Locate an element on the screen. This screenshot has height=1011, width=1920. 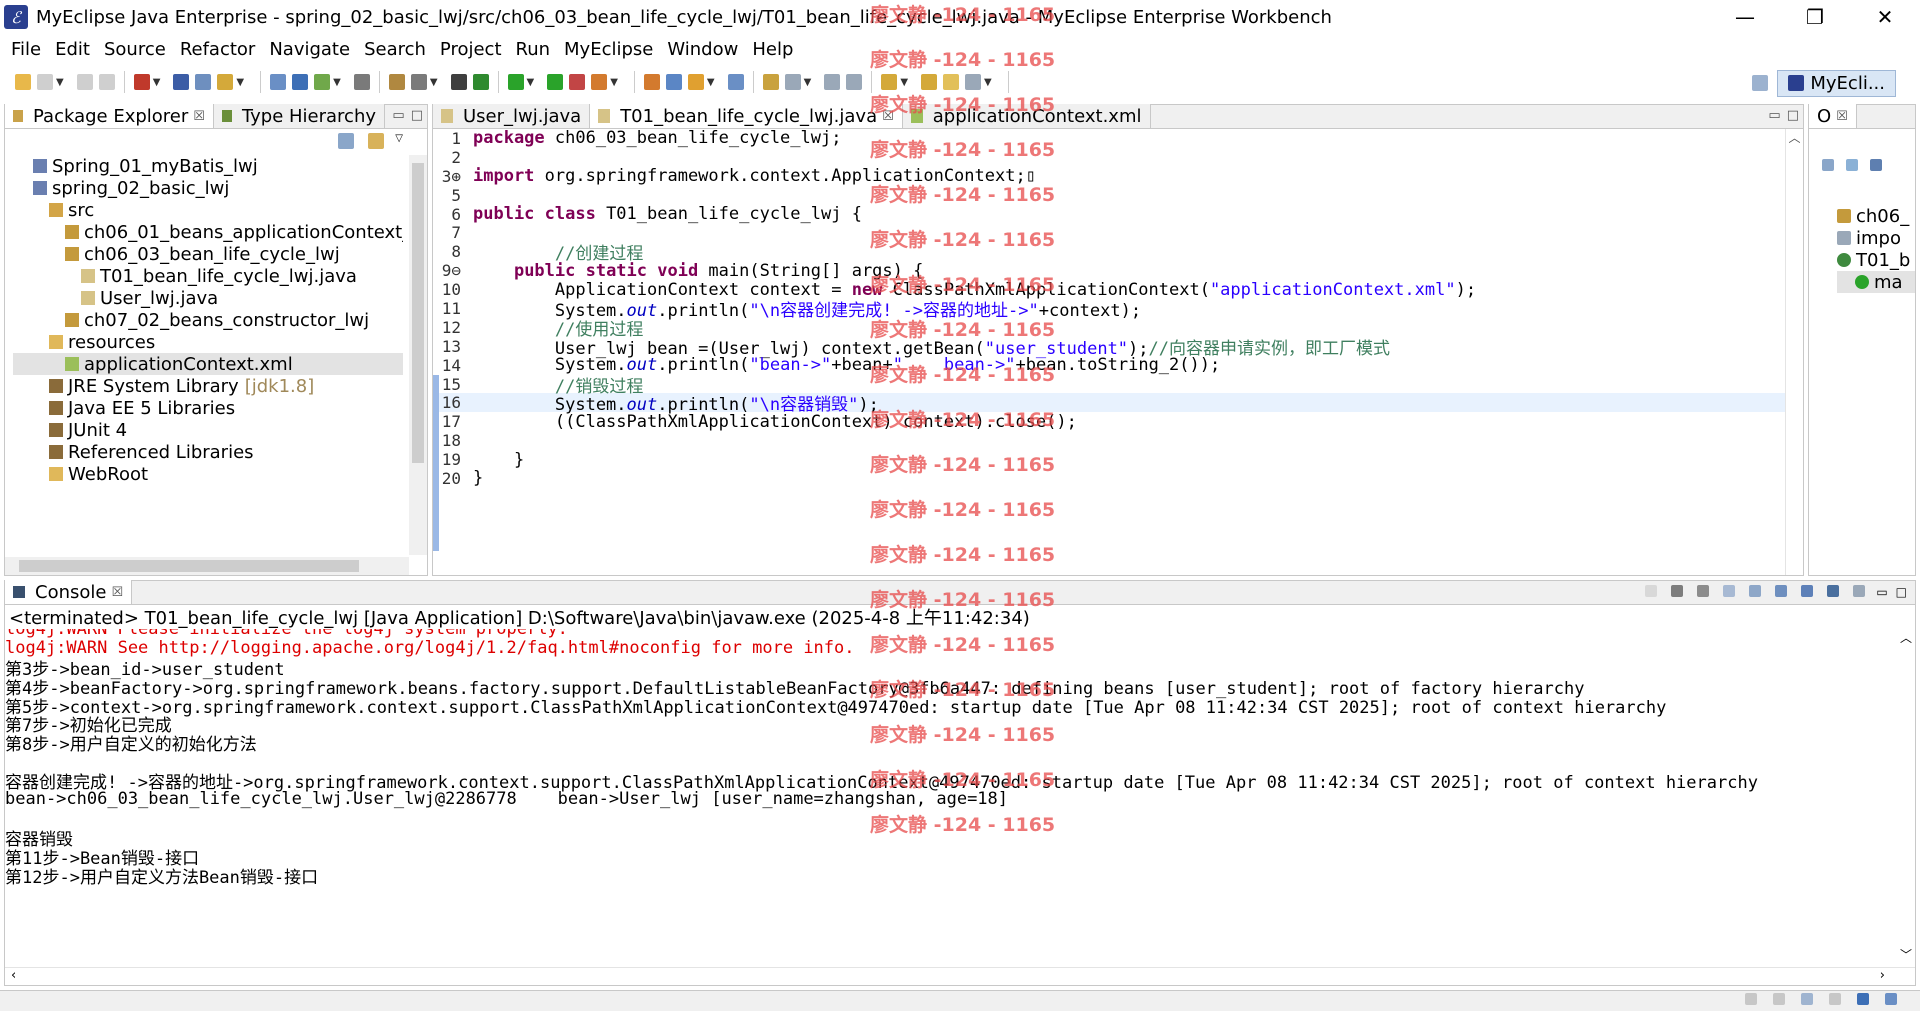
tree-item: ch06_03_bean_life_cycle_lwj is located at coordinates (208, 254).